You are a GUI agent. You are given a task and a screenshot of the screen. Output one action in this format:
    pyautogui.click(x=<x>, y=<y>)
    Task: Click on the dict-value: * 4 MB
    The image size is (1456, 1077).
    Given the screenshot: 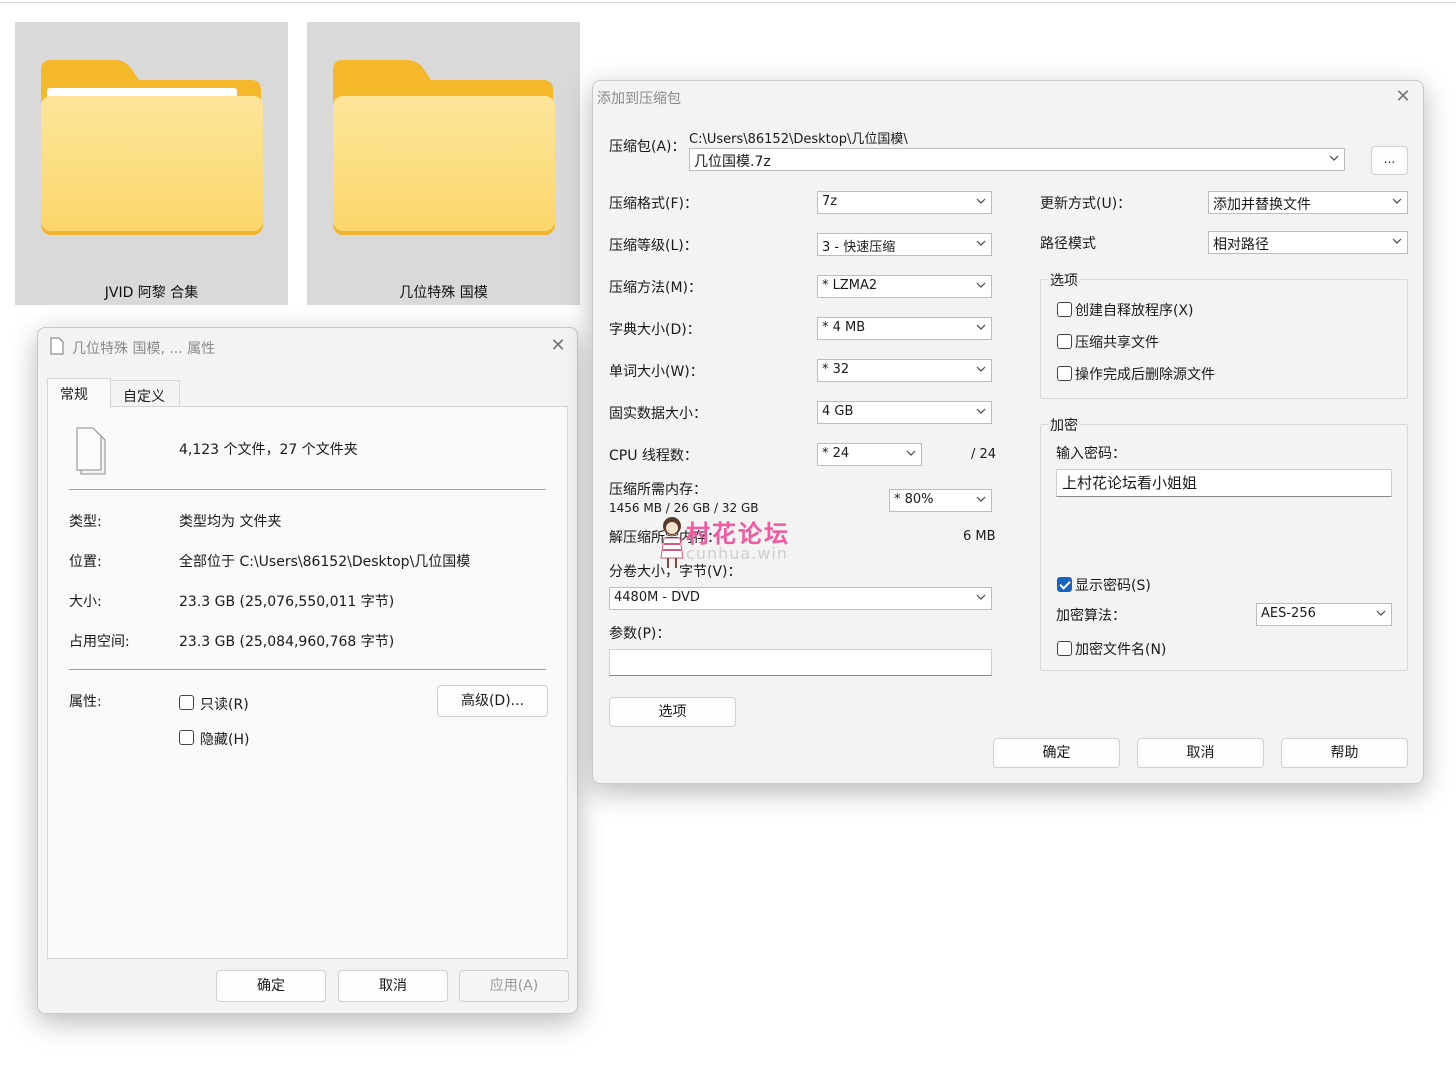 What is the action you would take?
    pyautogui.click(x=844, y=327)
    